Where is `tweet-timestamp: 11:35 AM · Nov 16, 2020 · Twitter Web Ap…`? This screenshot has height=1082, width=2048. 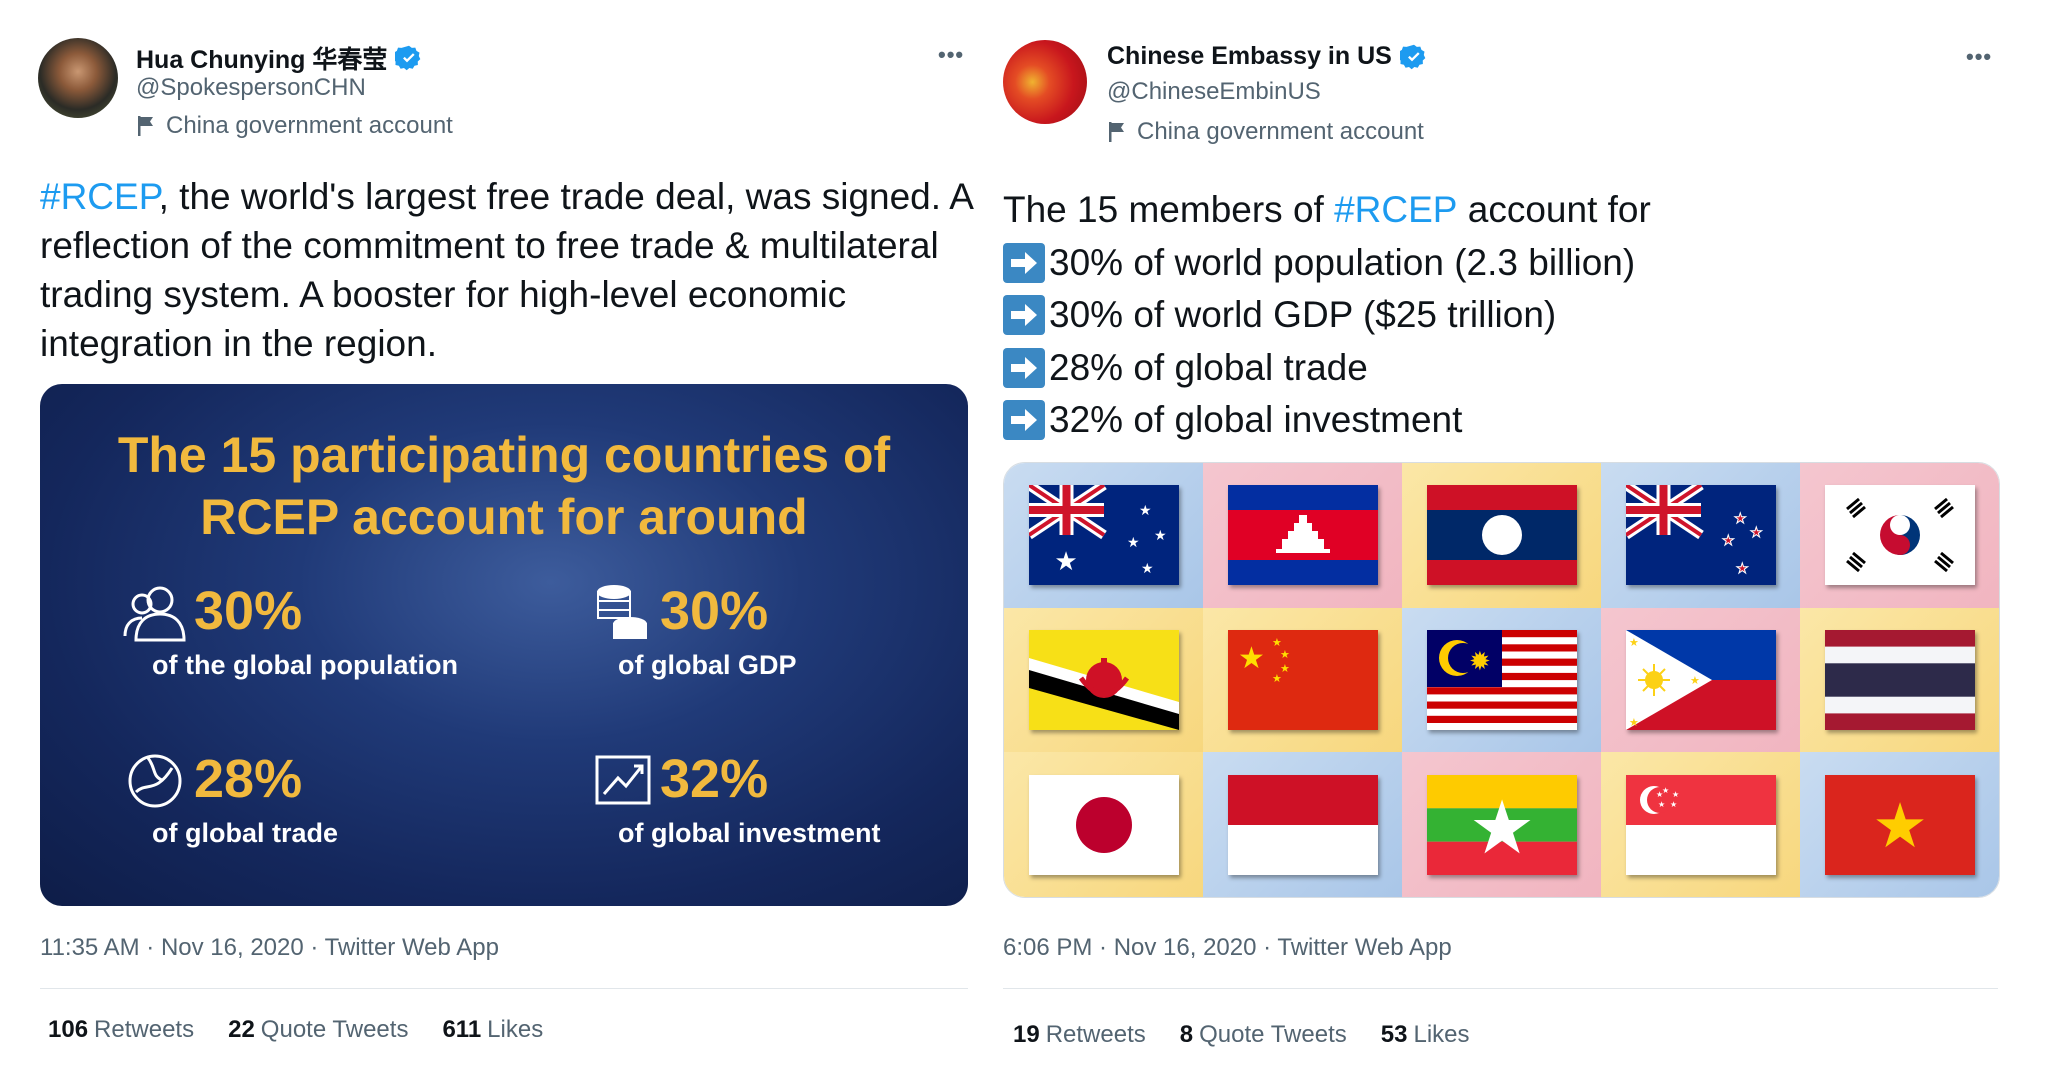 tweet-timestamp: 11:35 AM · Nov 16, 2020 · Twitter Web Ap… is located at coordinates (269, 948).